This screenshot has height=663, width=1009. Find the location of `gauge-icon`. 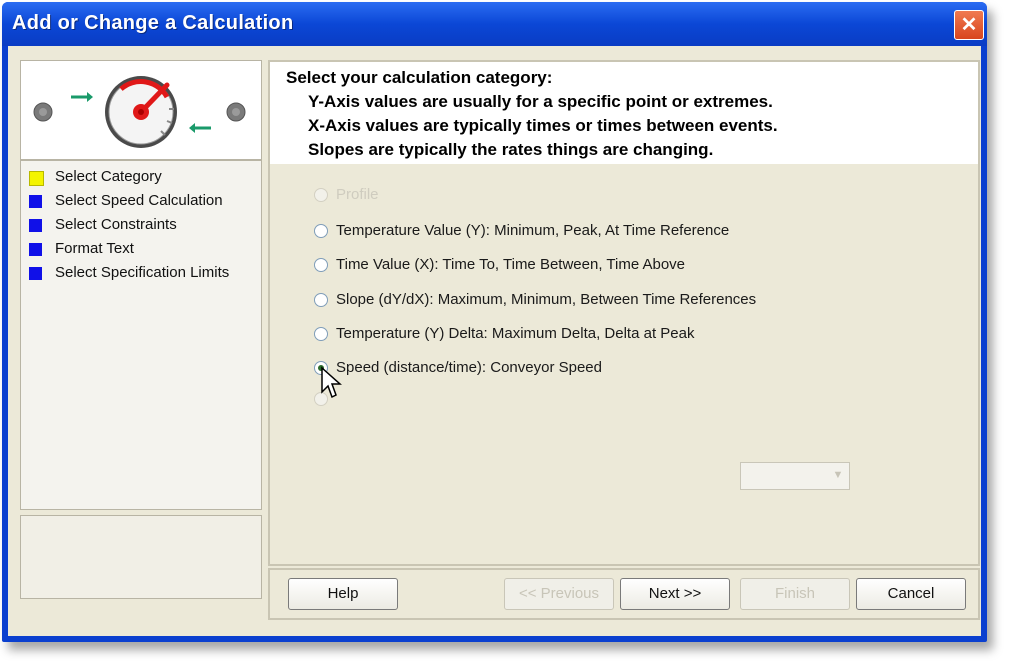

gauge-icon is located at coordinates (139, 112).